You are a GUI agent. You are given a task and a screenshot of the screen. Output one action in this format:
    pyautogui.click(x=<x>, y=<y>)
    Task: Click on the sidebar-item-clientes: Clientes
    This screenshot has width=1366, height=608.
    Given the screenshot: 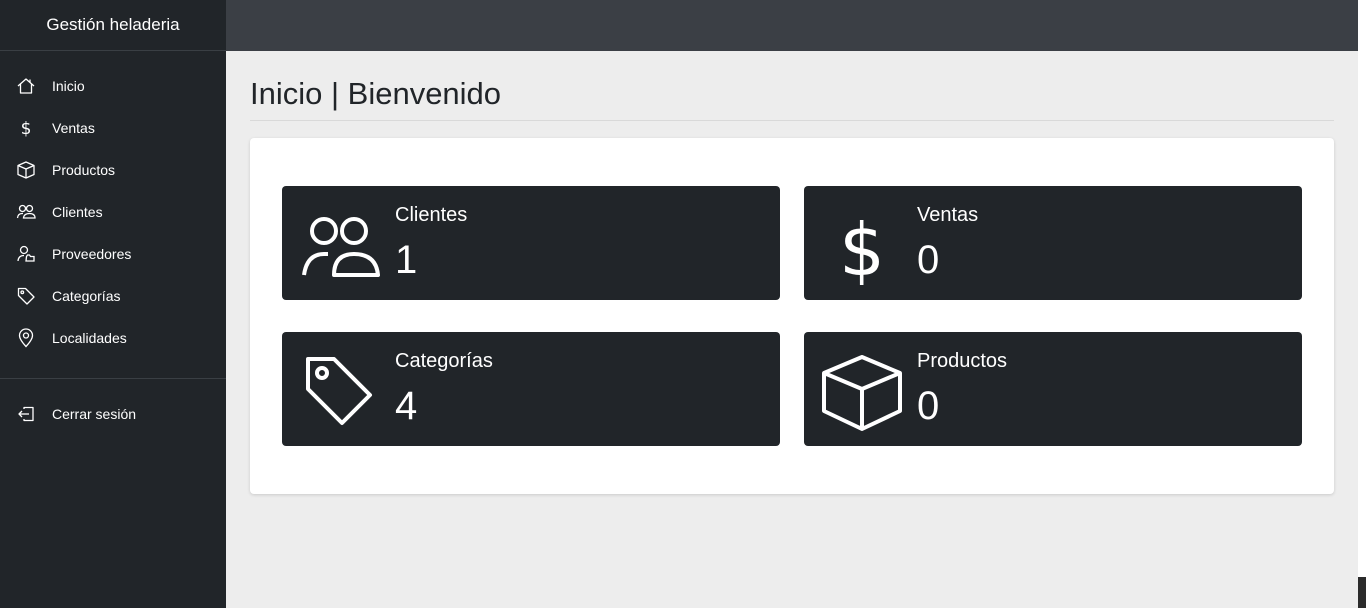 What is the action you would take?
    pyautogui.click(x=113, y=212)
    